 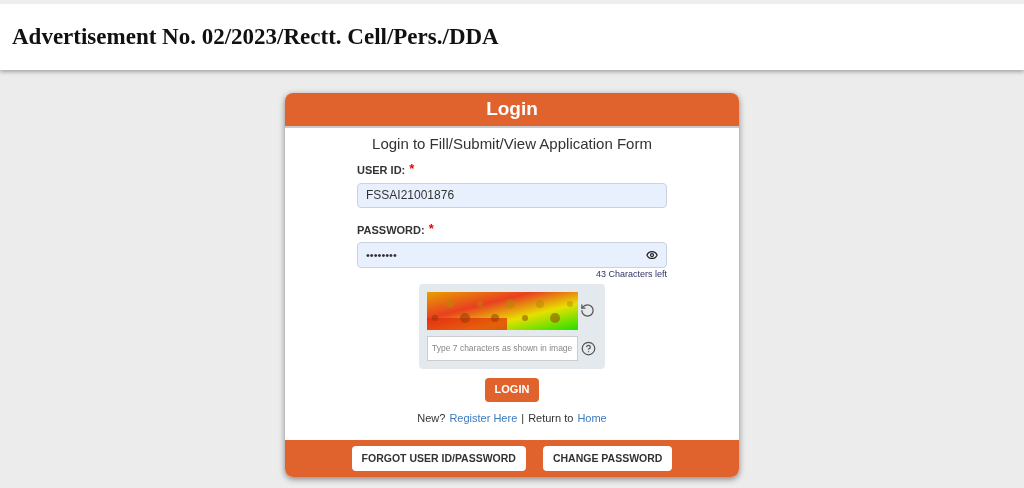 What do you see at coordinates (381, 170) in the screenshot?
I see `field-label: USER ID:` at bounding box center [381, 170].